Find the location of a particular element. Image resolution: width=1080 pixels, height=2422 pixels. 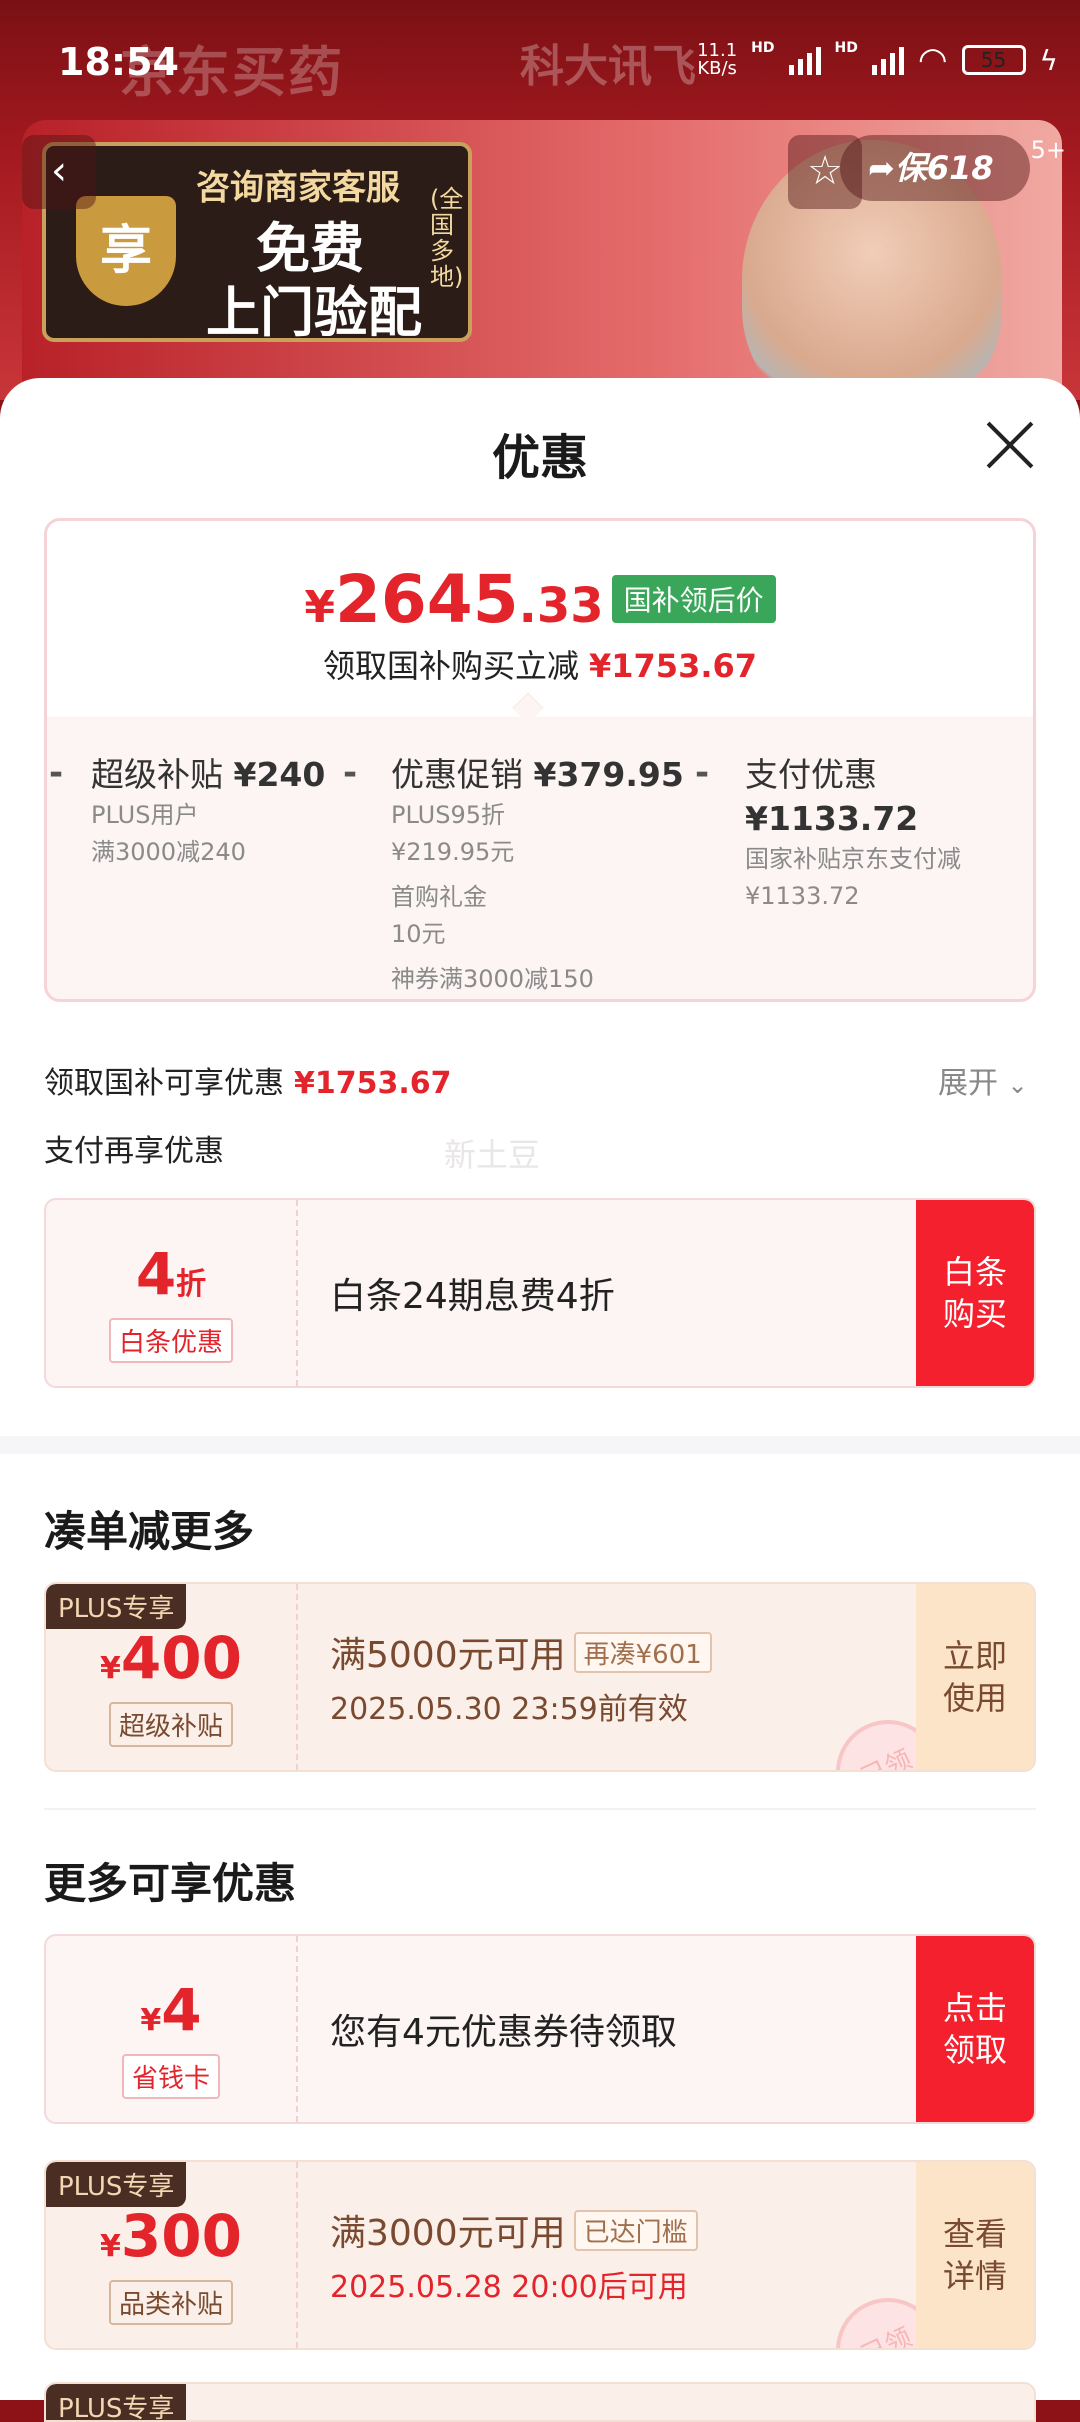

offer-body: 白条24期息费4折 is located at coordinates (472, 1293).